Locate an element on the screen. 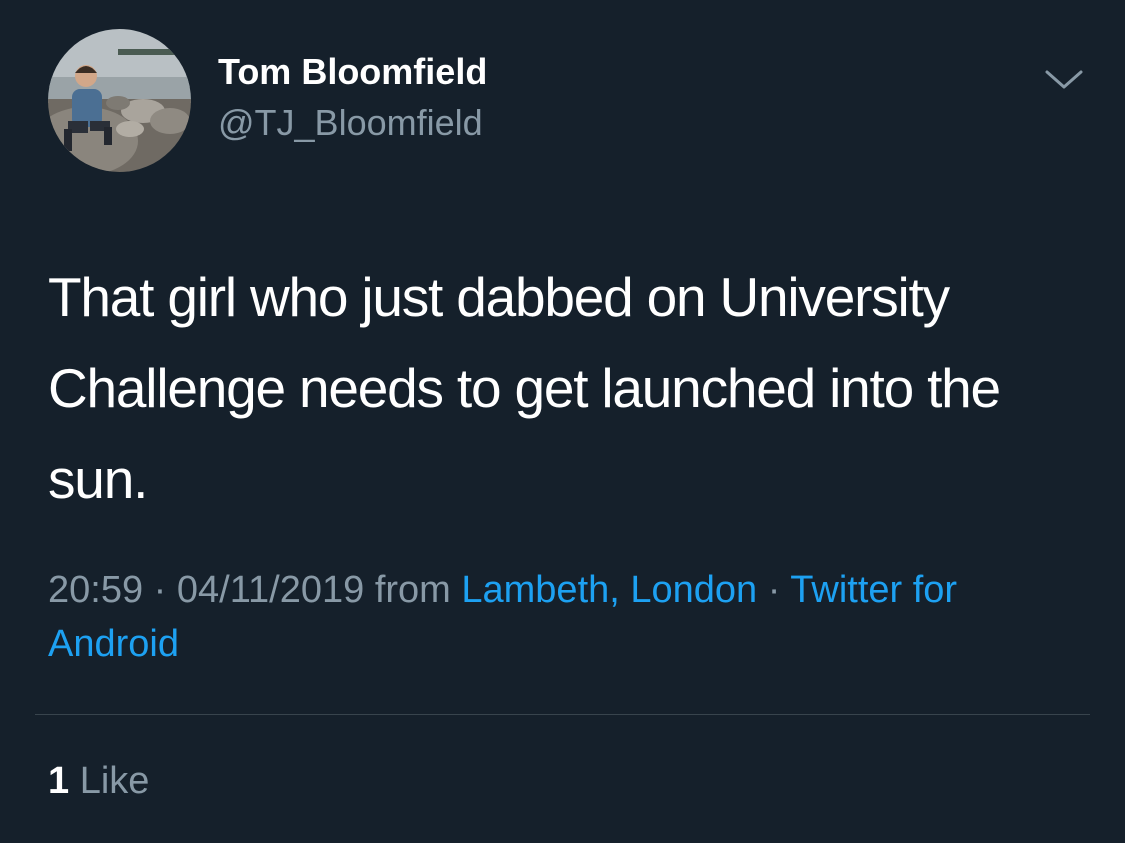 Image resolution: width=1125 pixels, height=843 pixels. avatar-photo is located at coordinates (119, 100).